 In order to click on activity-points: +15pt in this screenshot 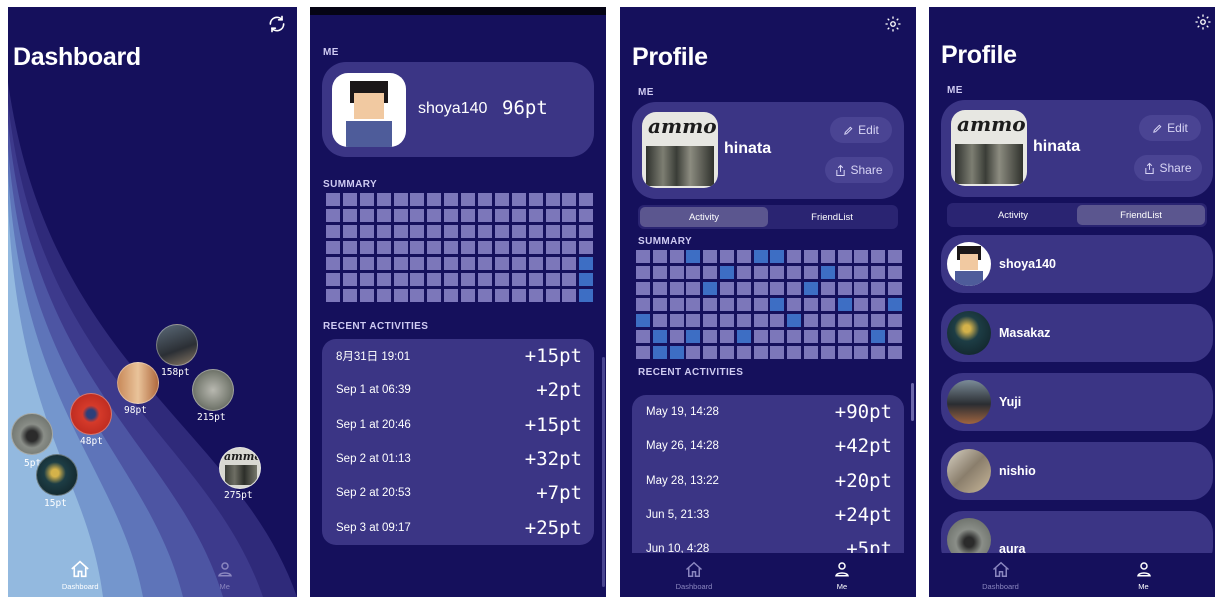, I will do `click(553, 424)`.